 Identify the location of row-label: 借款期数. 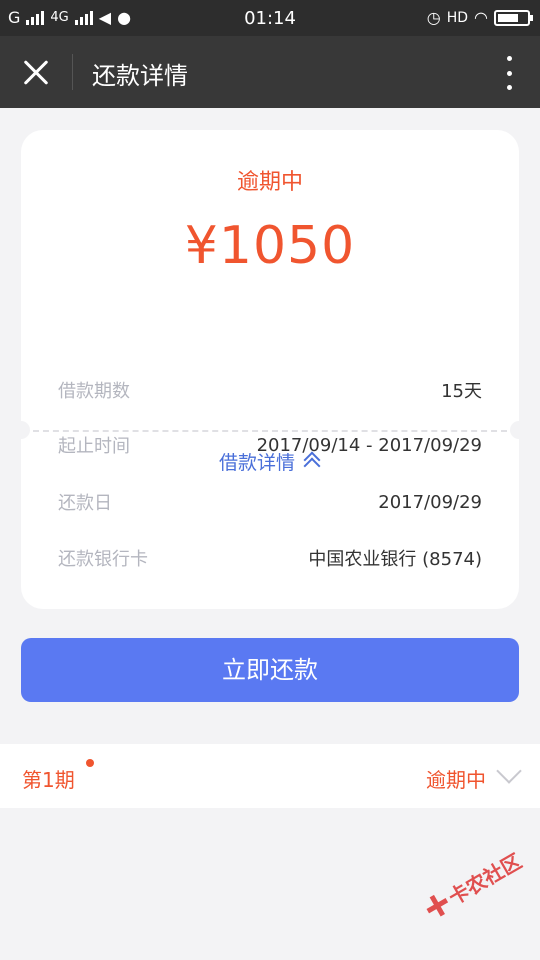
(94, 391).